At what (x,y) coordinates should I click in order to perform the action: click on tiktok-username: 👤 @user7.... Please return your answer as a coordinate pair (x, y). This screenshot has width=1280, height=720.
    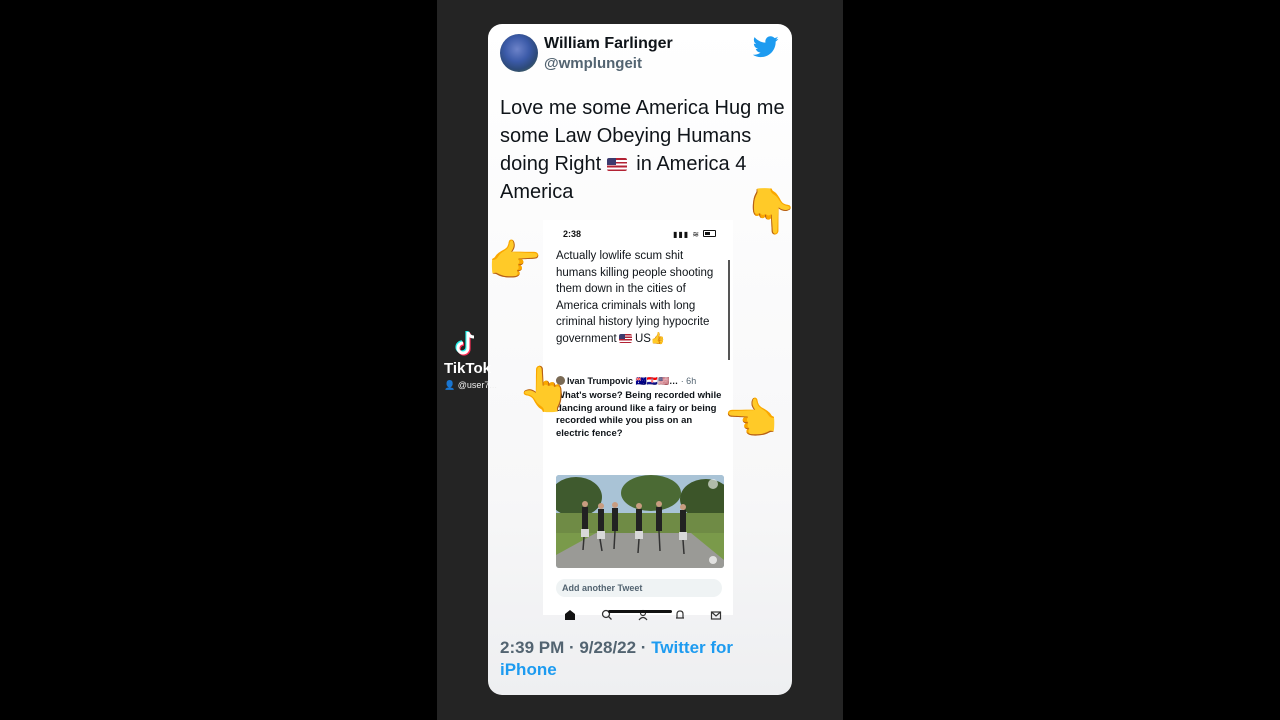
    Looking at the image, I should click on (470, 385).